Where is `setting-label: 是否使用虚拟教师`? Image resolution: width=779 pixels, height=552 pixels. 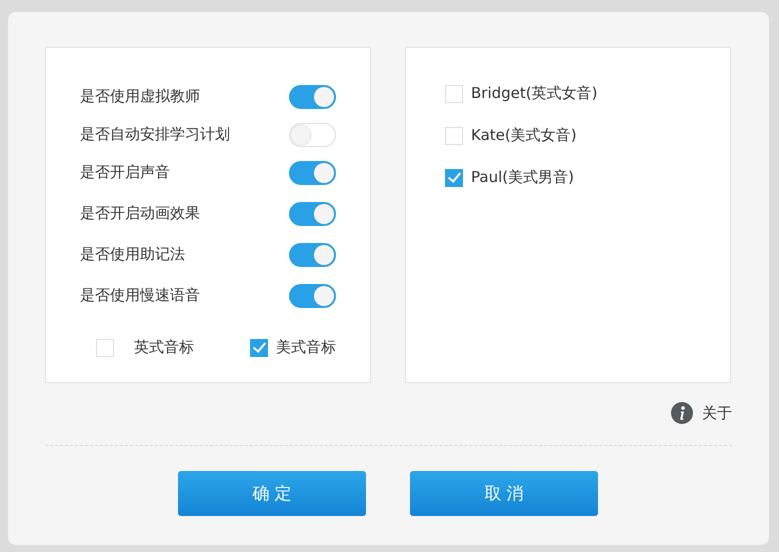 setting-label: 是否使用虚拟教师 is located at coordinates (140, 96).